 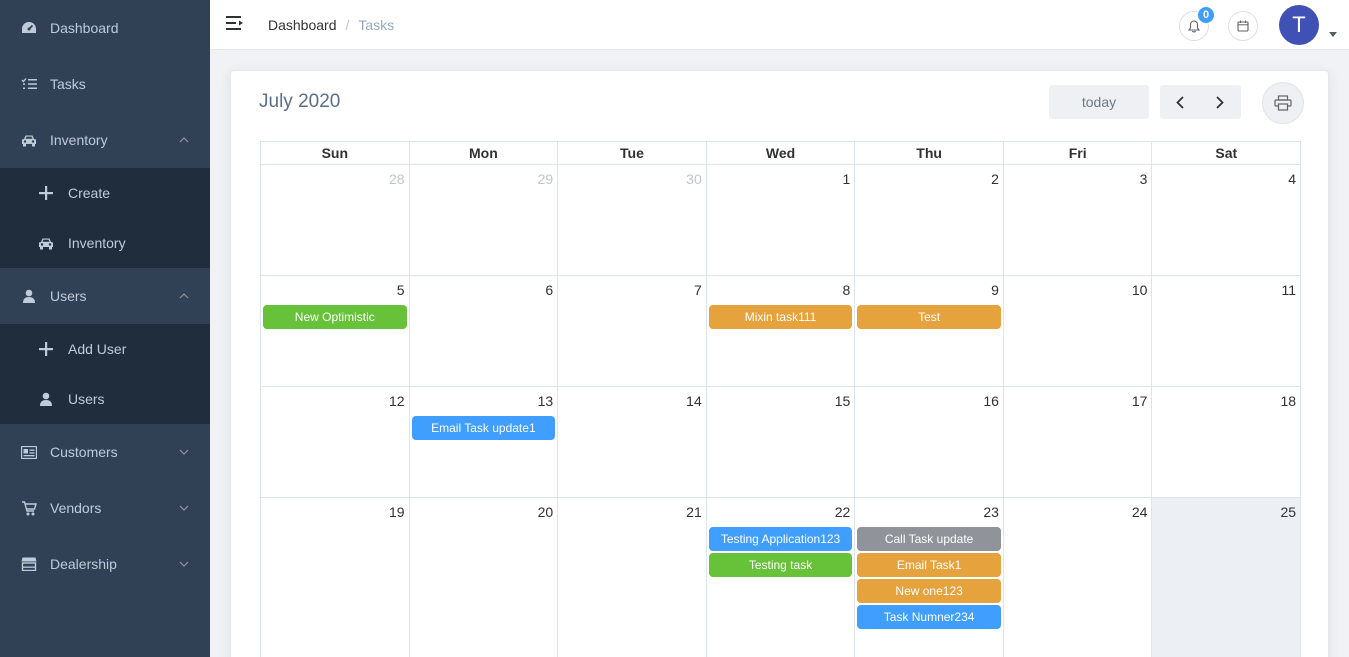 What do you see at coordinates (105, 140) in the screenshot?
I see `sidebar-item-inventory: Inventory` at bounding box center [105, 140].